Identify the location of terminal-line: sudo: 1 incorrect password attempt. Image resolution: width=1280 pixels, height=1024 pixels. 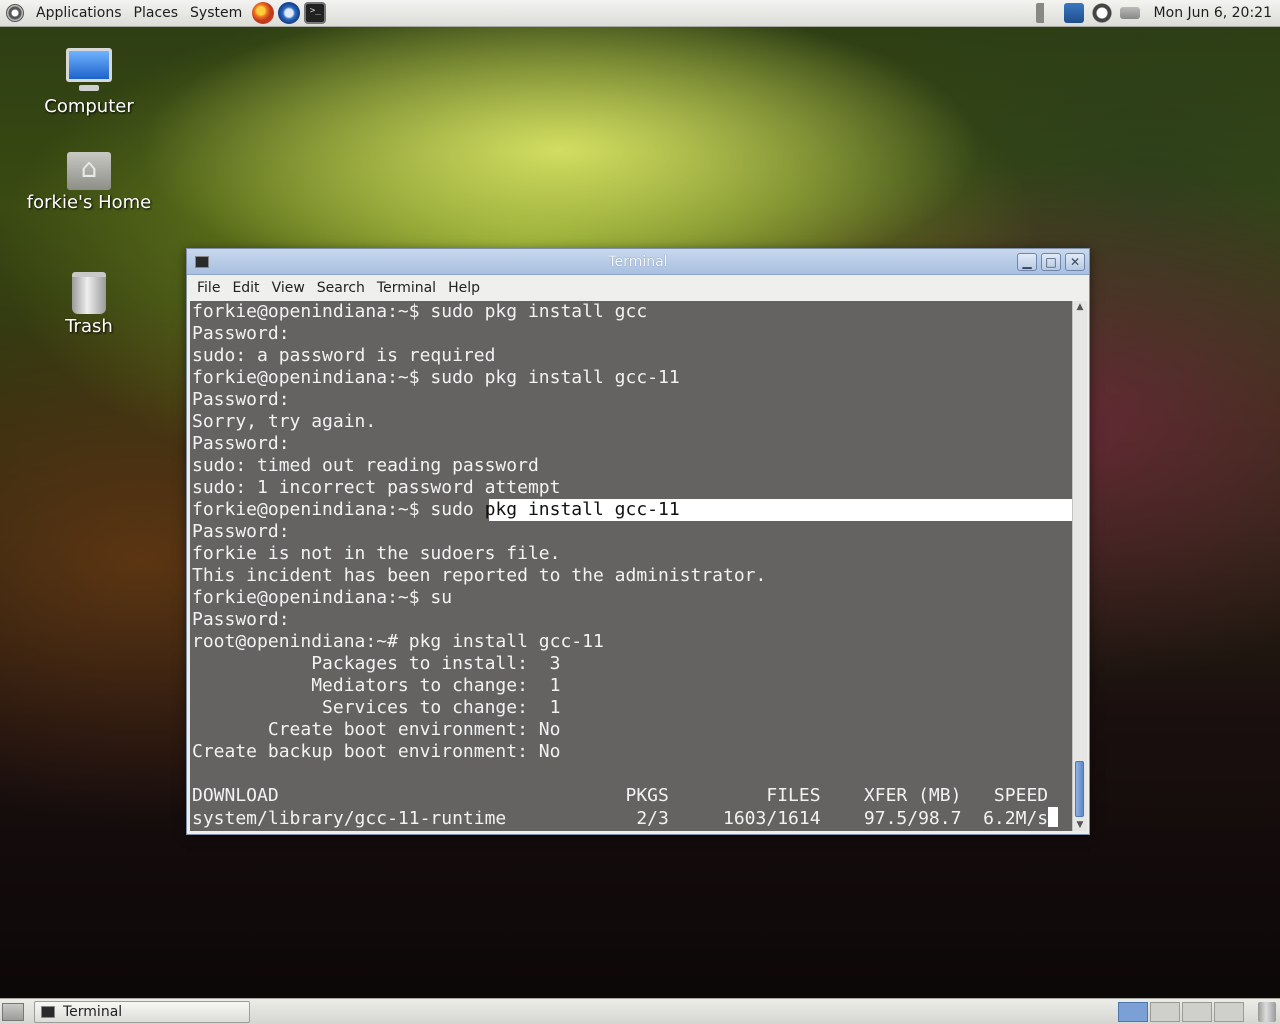
(376, 487).